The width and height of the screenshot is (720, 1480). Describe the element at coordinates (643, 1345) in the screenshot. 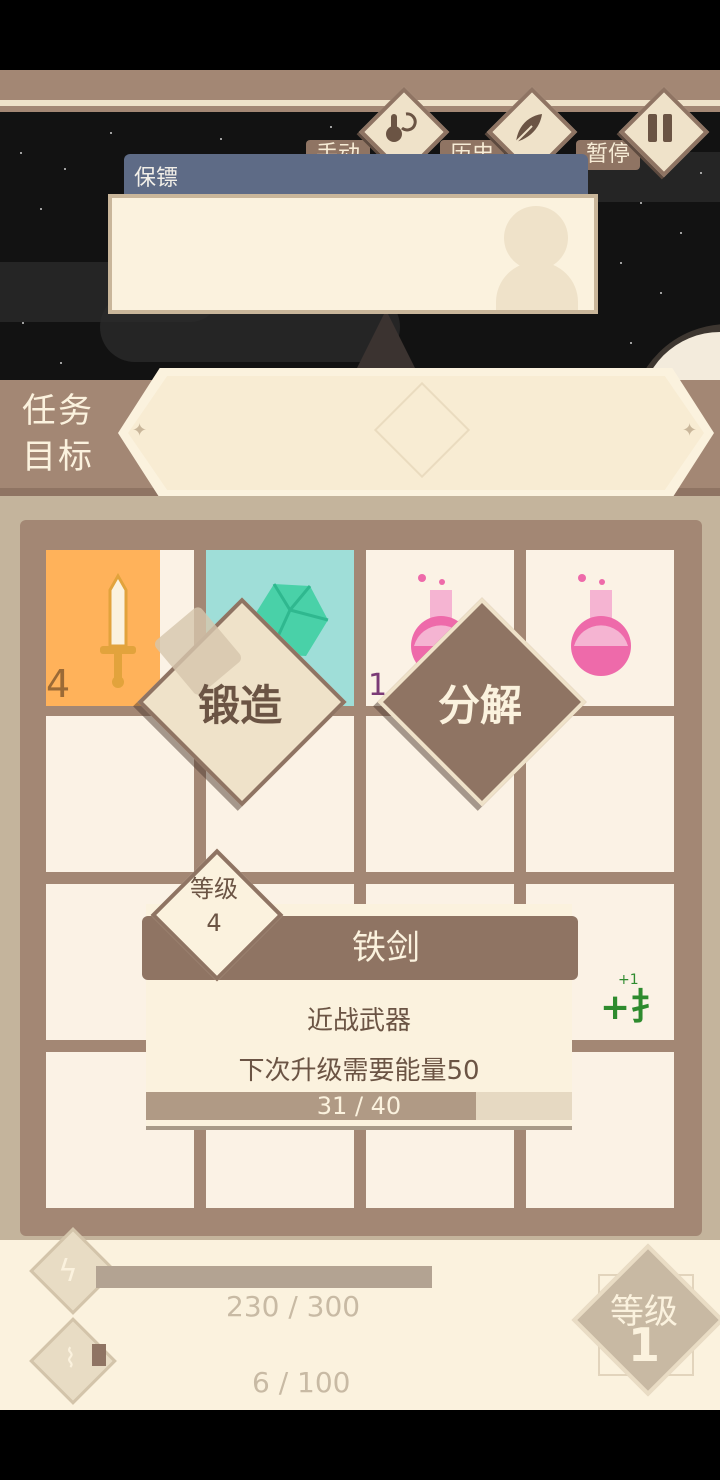

I see `player-level-value: 1` at that location.